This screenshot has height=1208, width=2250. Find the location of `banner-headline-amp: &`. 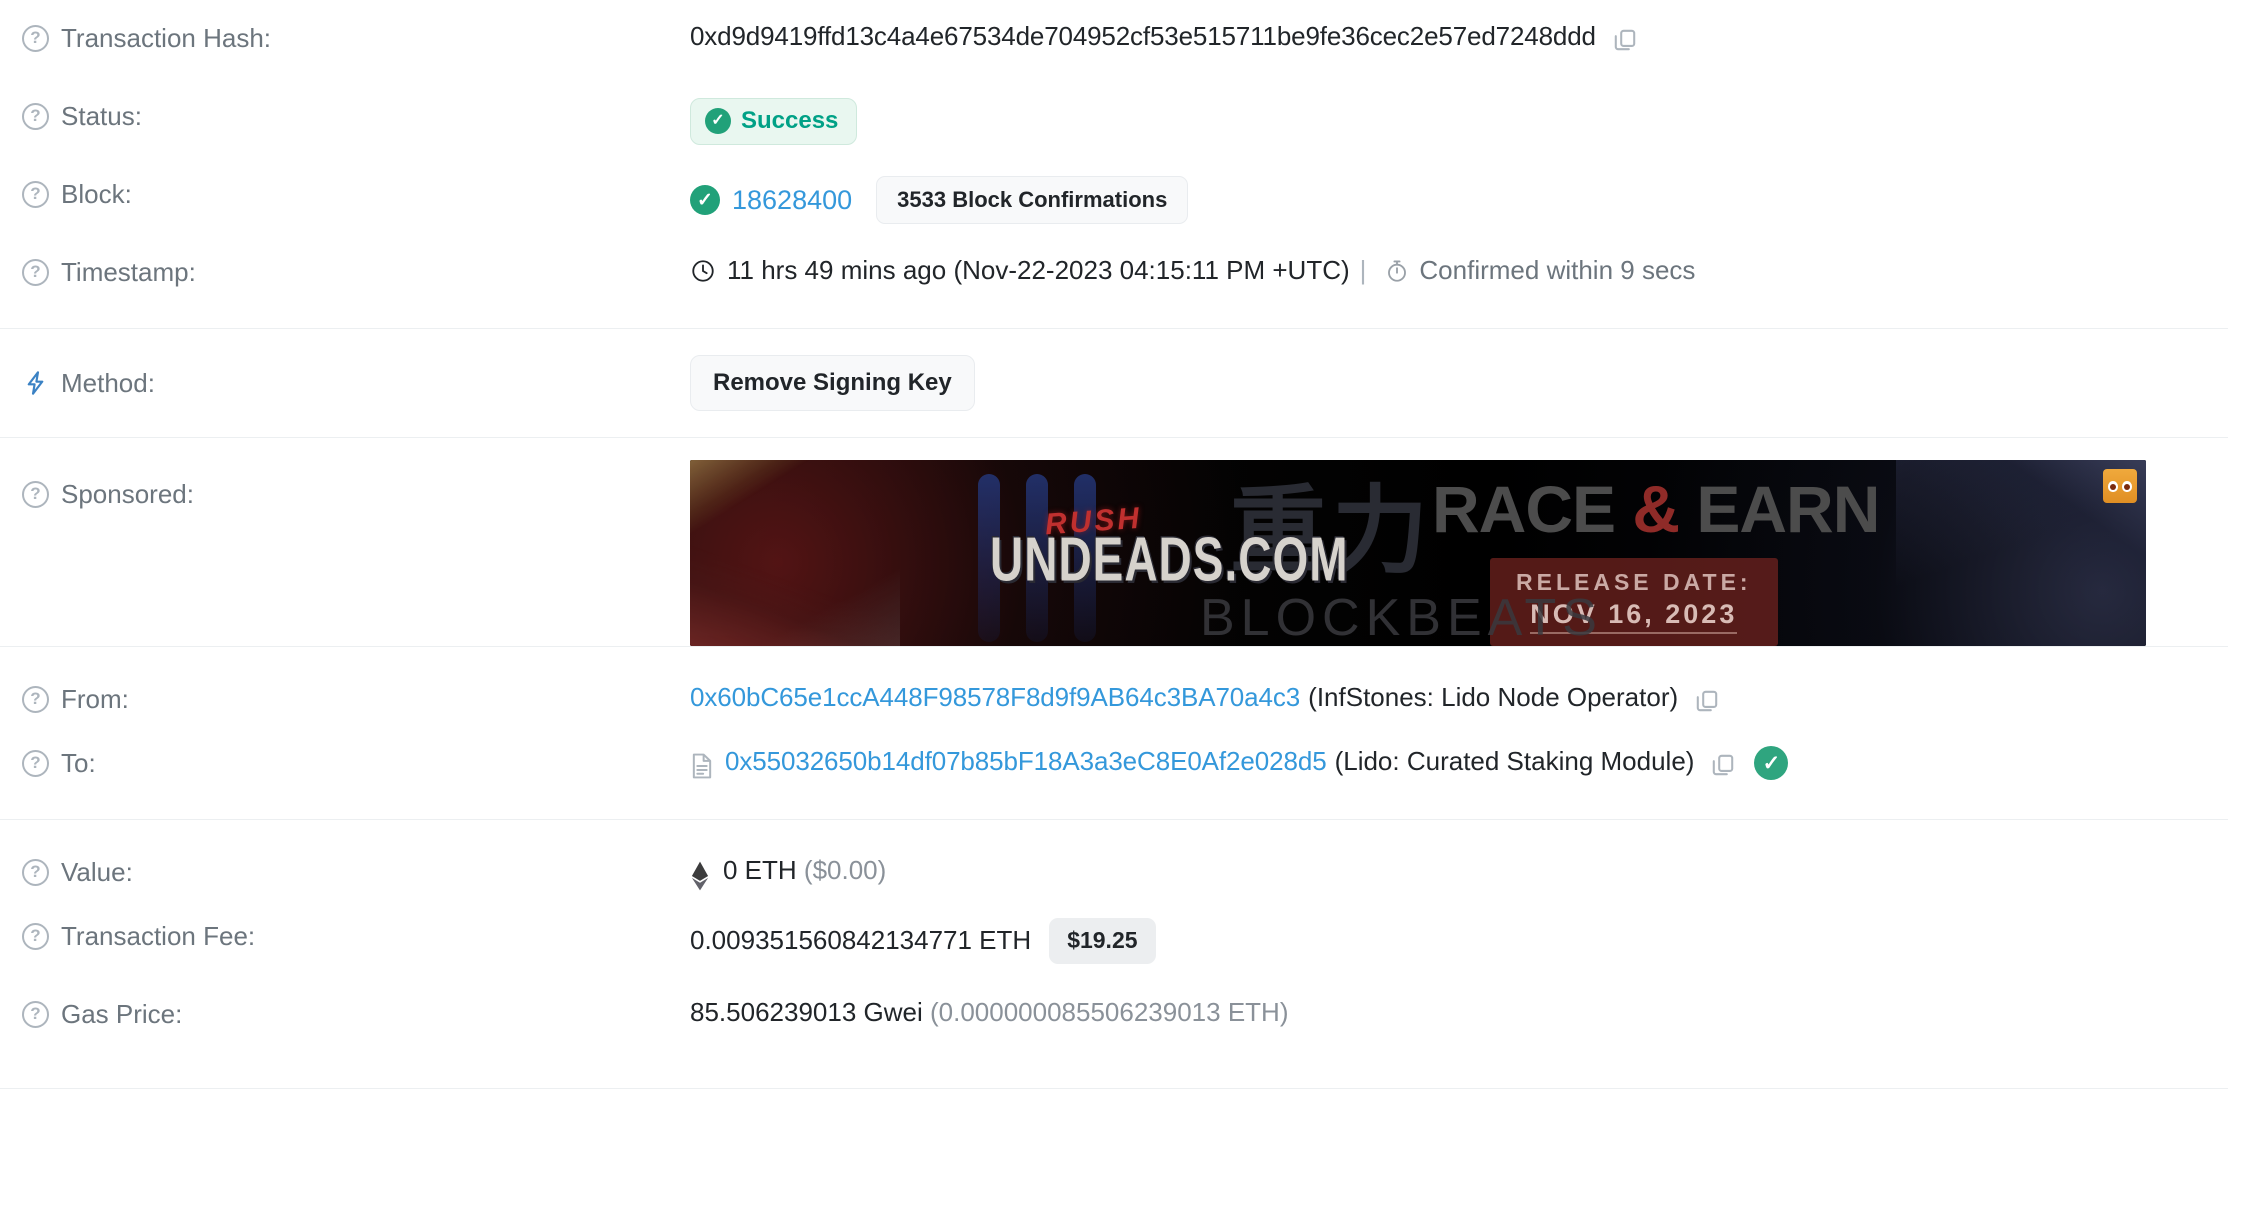

banner-headline-amp: & is located at coordinates (1656, 509).